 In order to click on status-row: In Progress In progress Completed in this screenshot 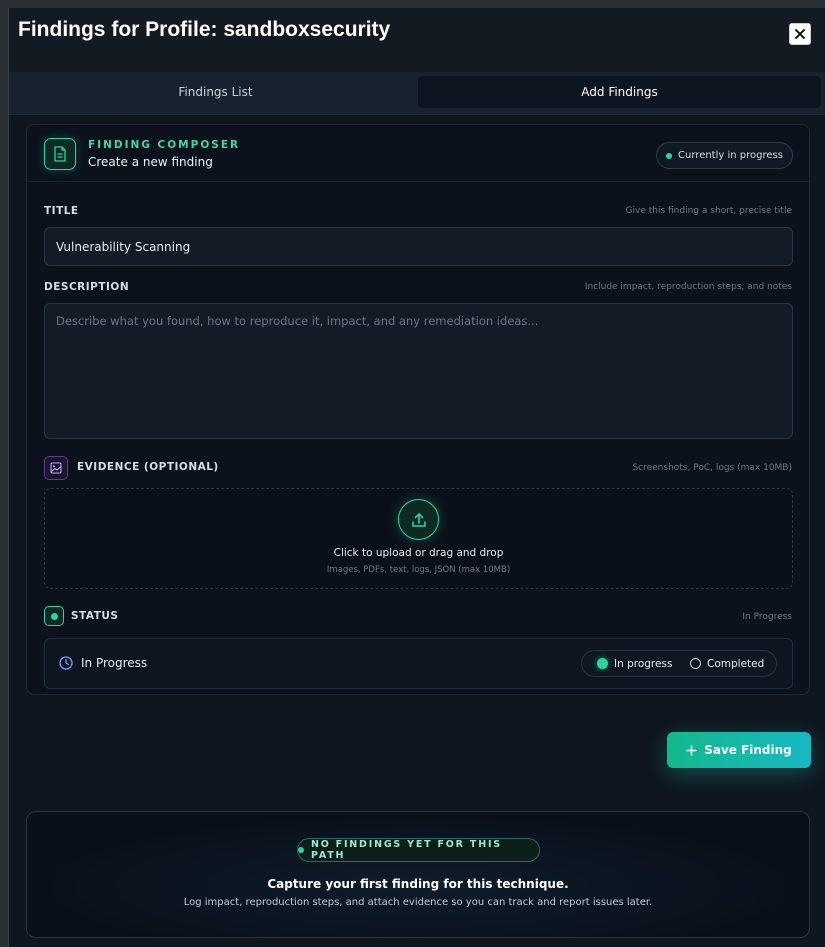, I will do `click(418, 663)`.